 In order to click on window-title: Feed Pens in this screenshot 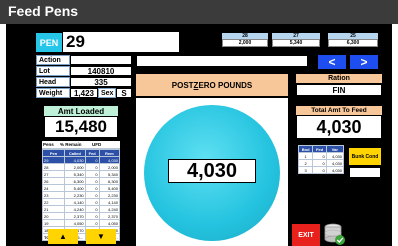, I will do `click(43, 11)`.